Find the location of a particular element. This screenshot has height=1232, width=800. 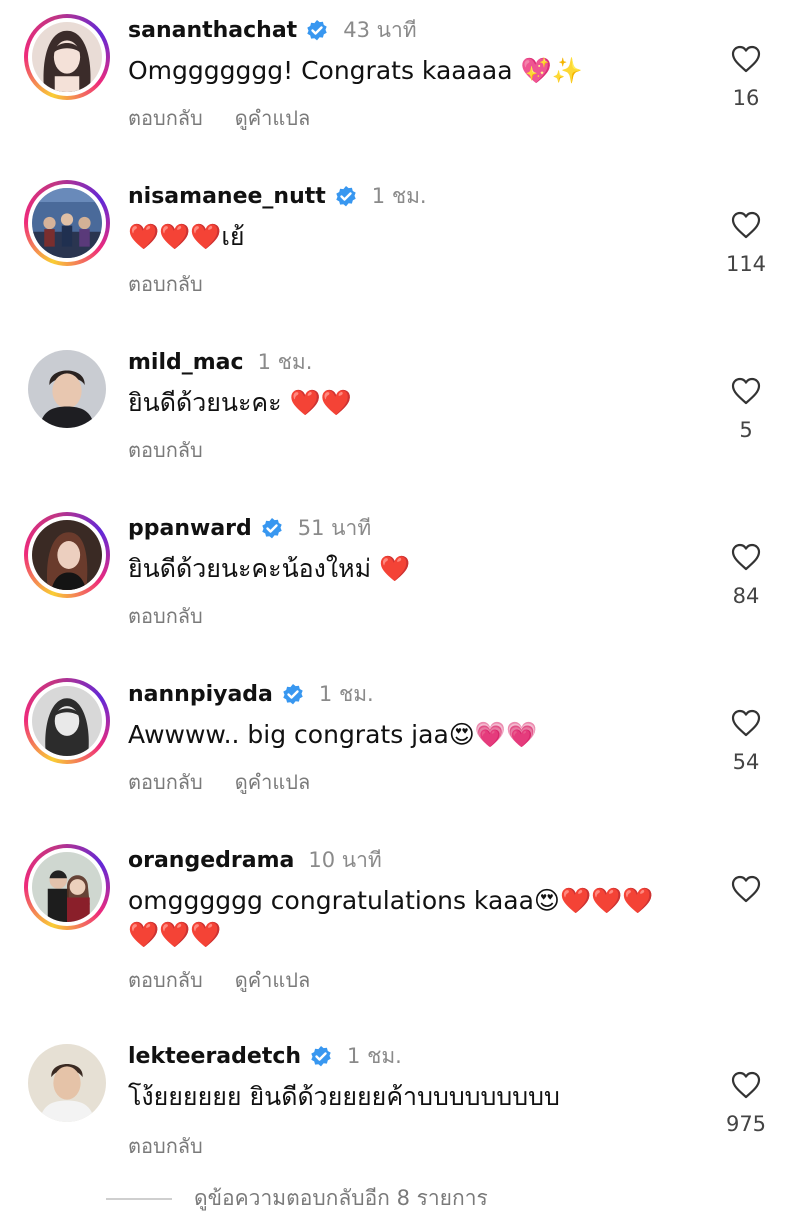

comment-text: โง้ยยยยยย ยินดีด้วยยยยค้าบบบบบบบบบ is located at coordinates (344, 1096).